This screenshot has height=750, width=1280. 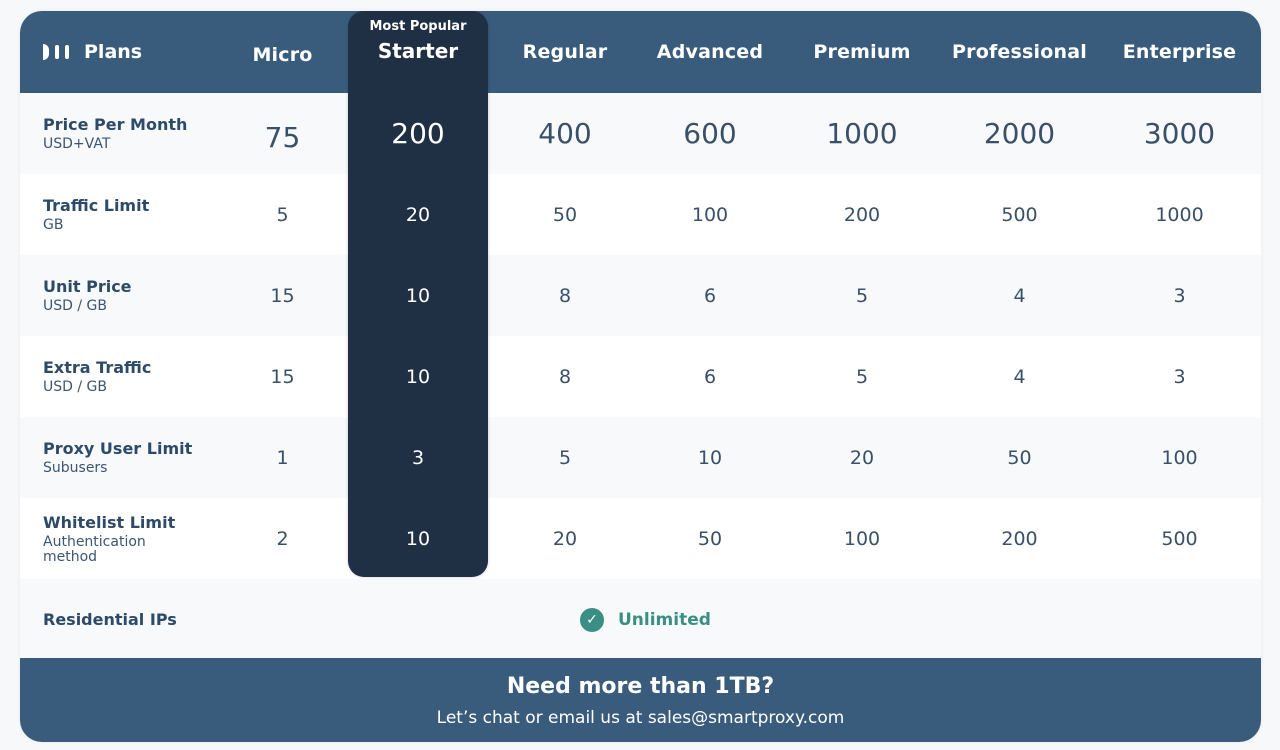 I want to click on row-label: Price Per Month, so click(x=115, y=124).